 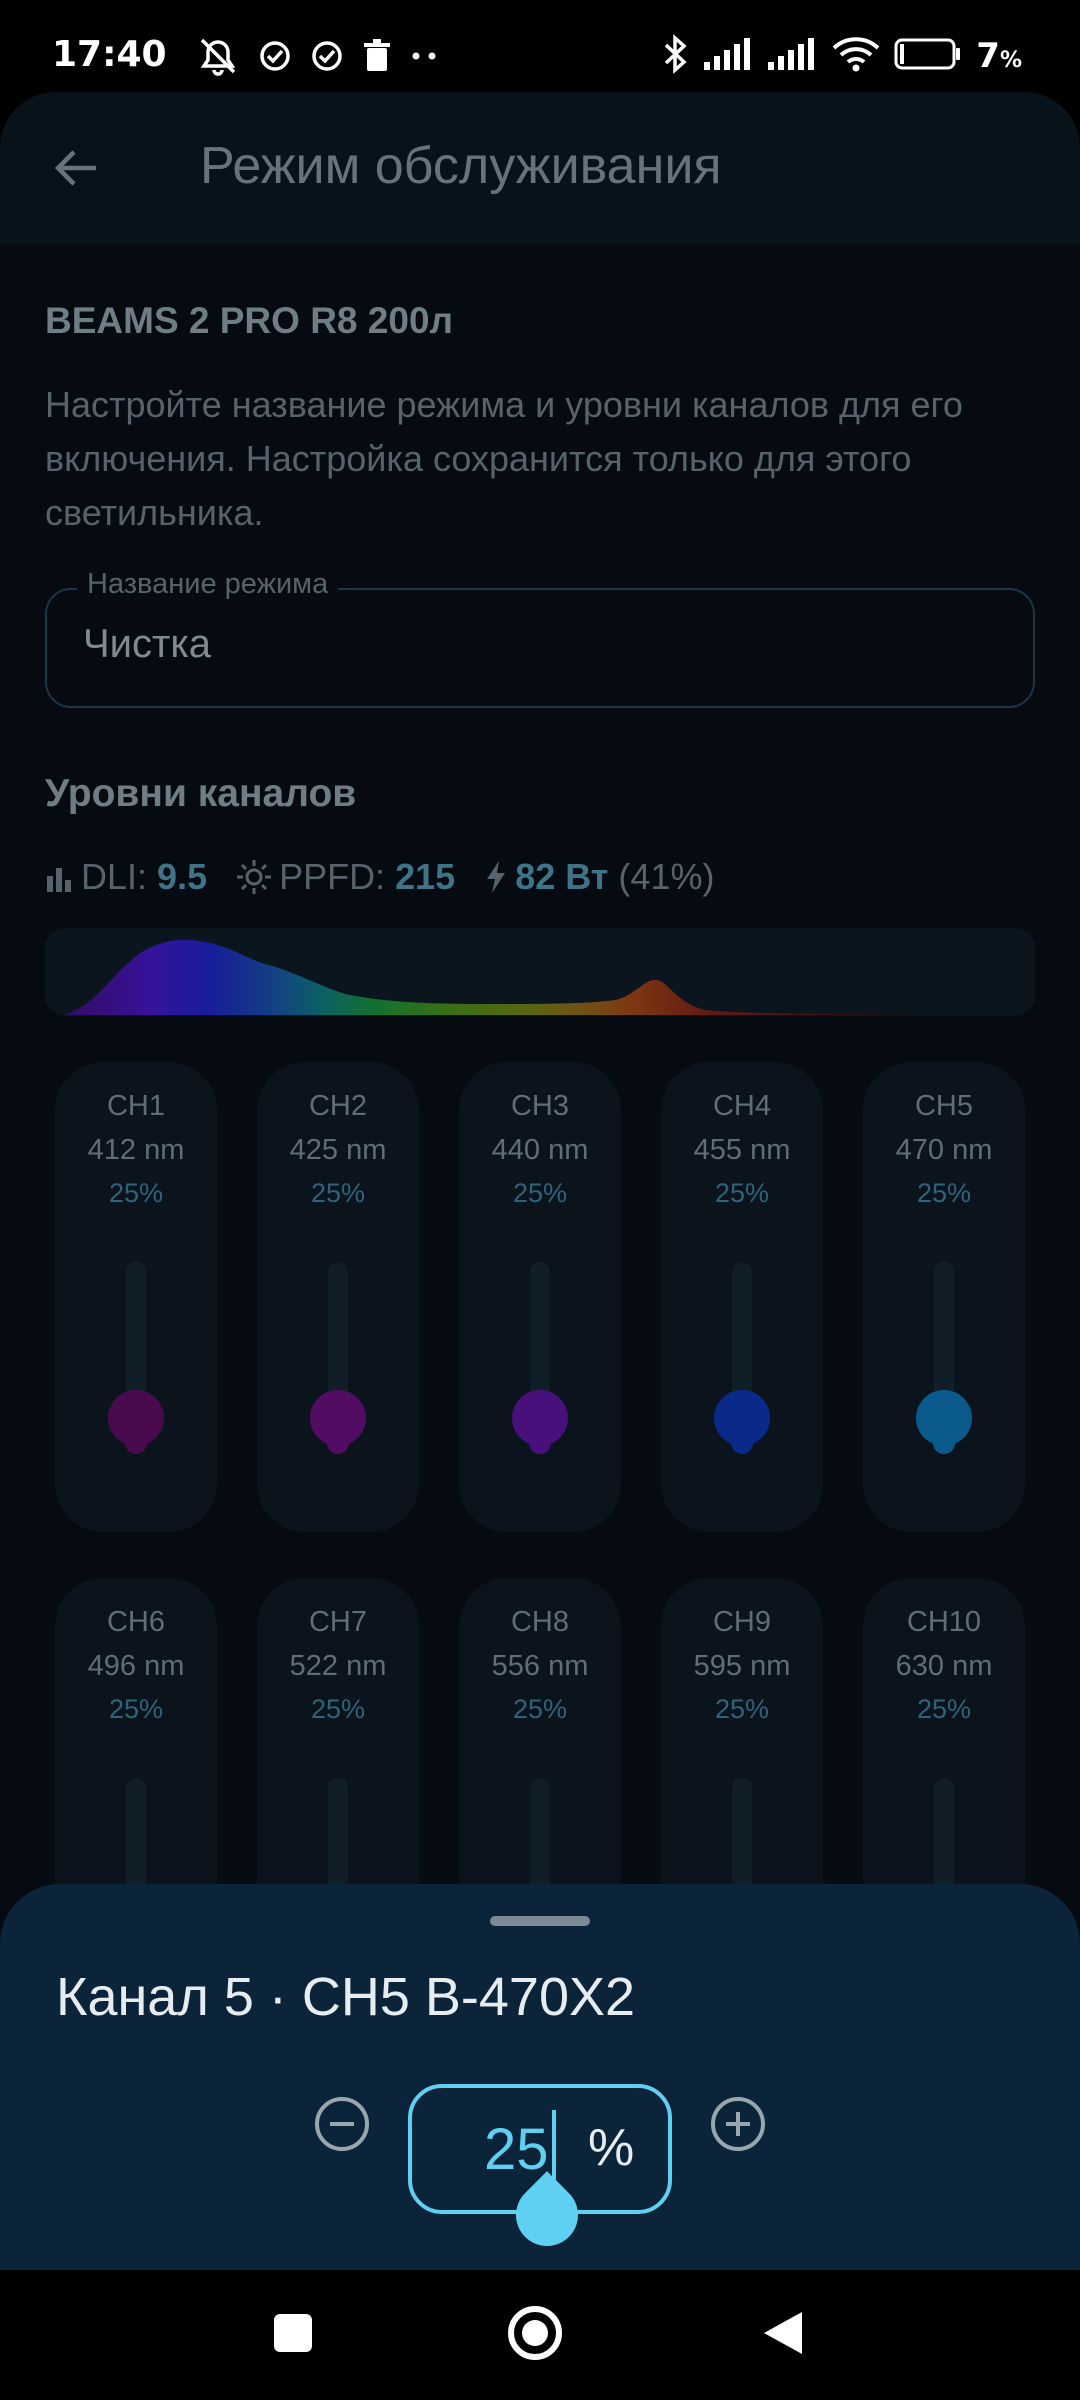 What do you see at coordinates (338, 1666) in the screenshot?
I see `channel-wavelength: 522 nm` at bounding box center [338, 1666].